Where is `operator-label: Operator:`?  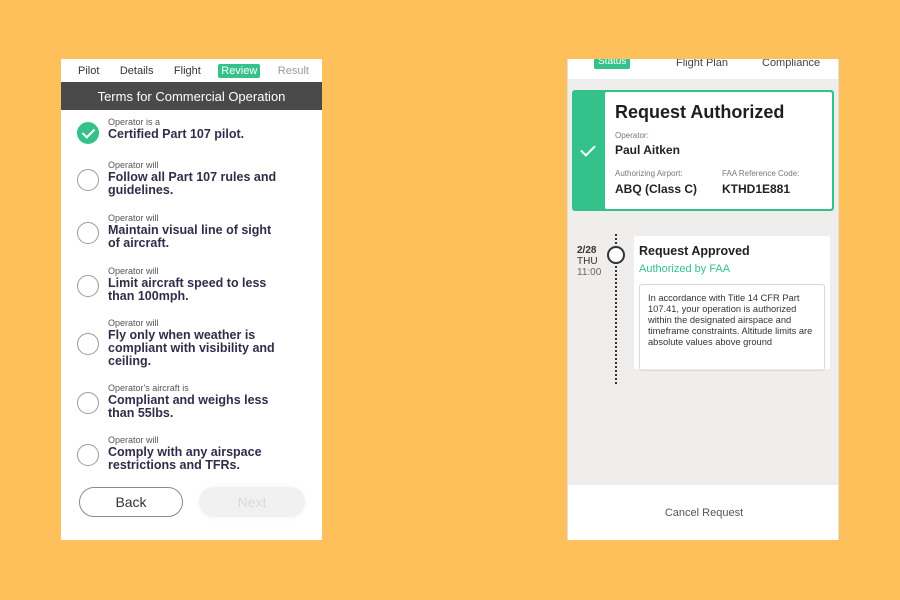 operator-label: Operator: is located at coordinates (632, 135).